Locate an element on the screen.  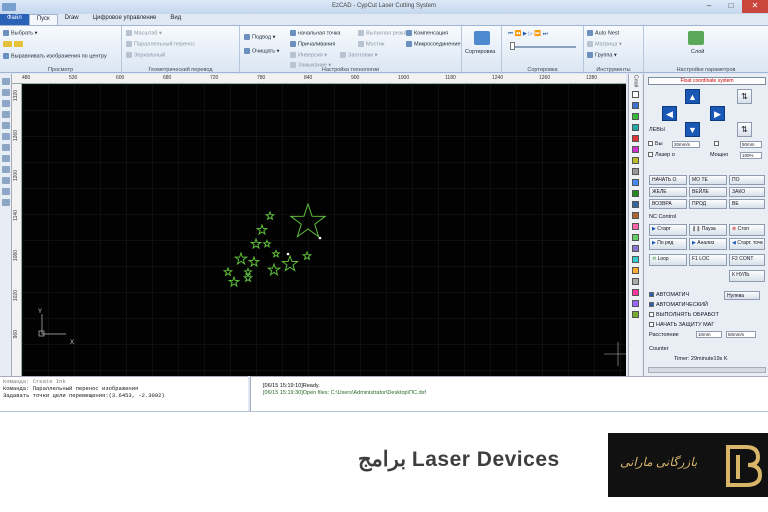
tab-draw: Draw is located at coordinates (72, 19).